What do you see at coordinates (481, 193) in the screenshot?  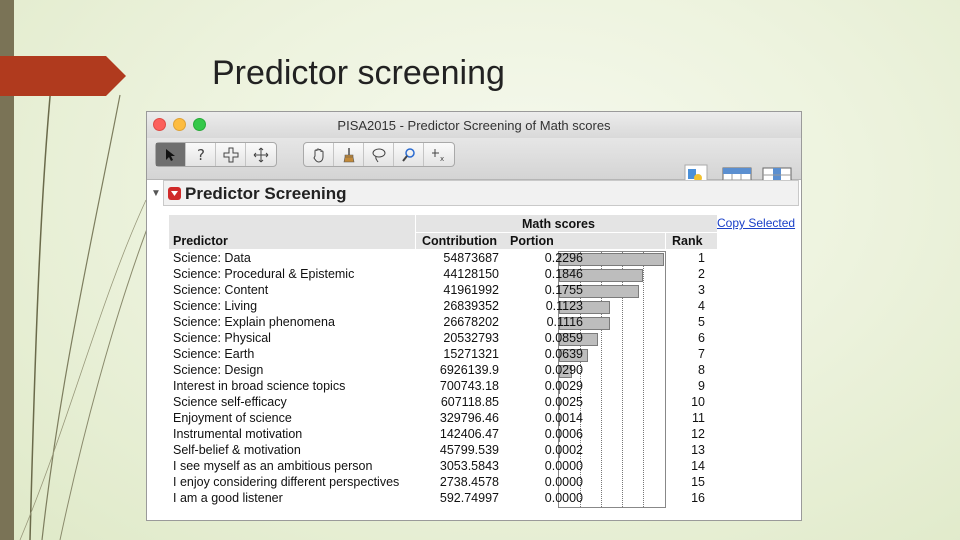 I see `report-outline-header: Predictor Screening` at bounding box center [481, 193].